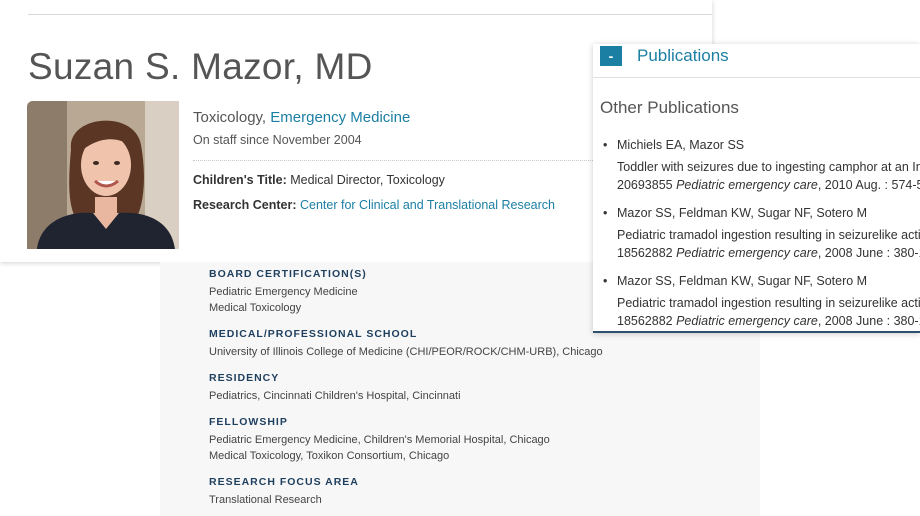 This screenshot has width=920, height=516. I want to click on portrait-illustration, so click(103, 175).